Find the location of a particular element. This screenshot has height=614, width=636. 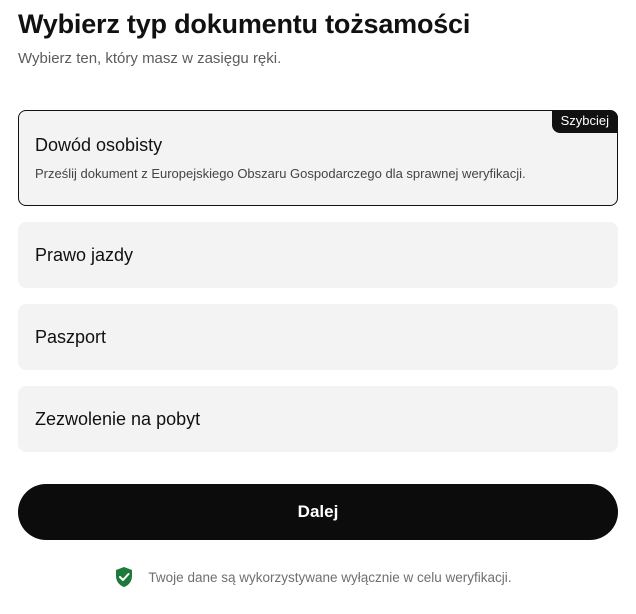

option-driving-license-label: Prawo jazdy is located at coordinates (84, 255).